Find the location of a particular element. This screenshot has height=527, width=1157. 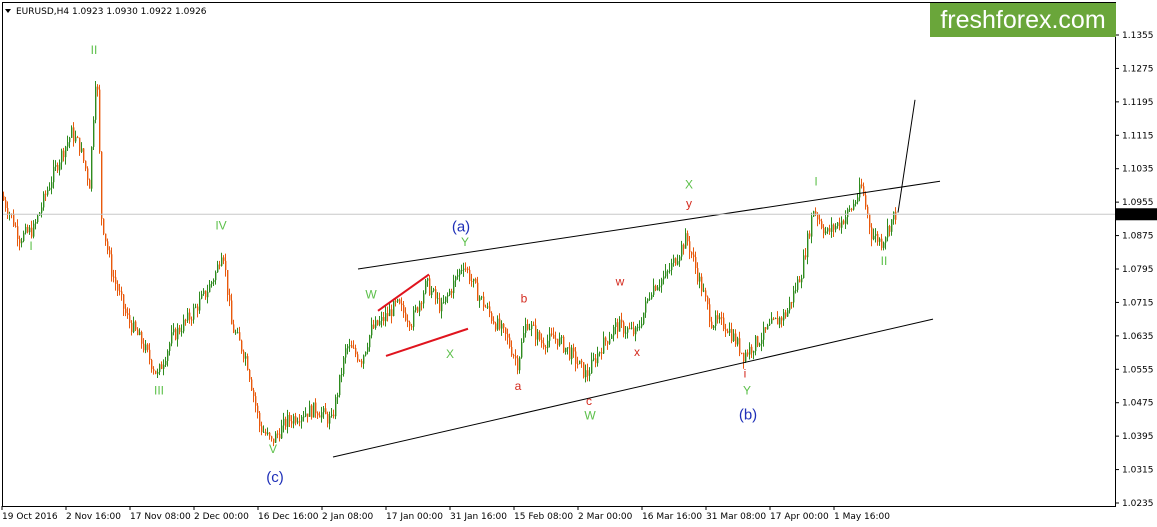

time-tick-label: 1 May 16:00 is located at coordinates (862, 517).